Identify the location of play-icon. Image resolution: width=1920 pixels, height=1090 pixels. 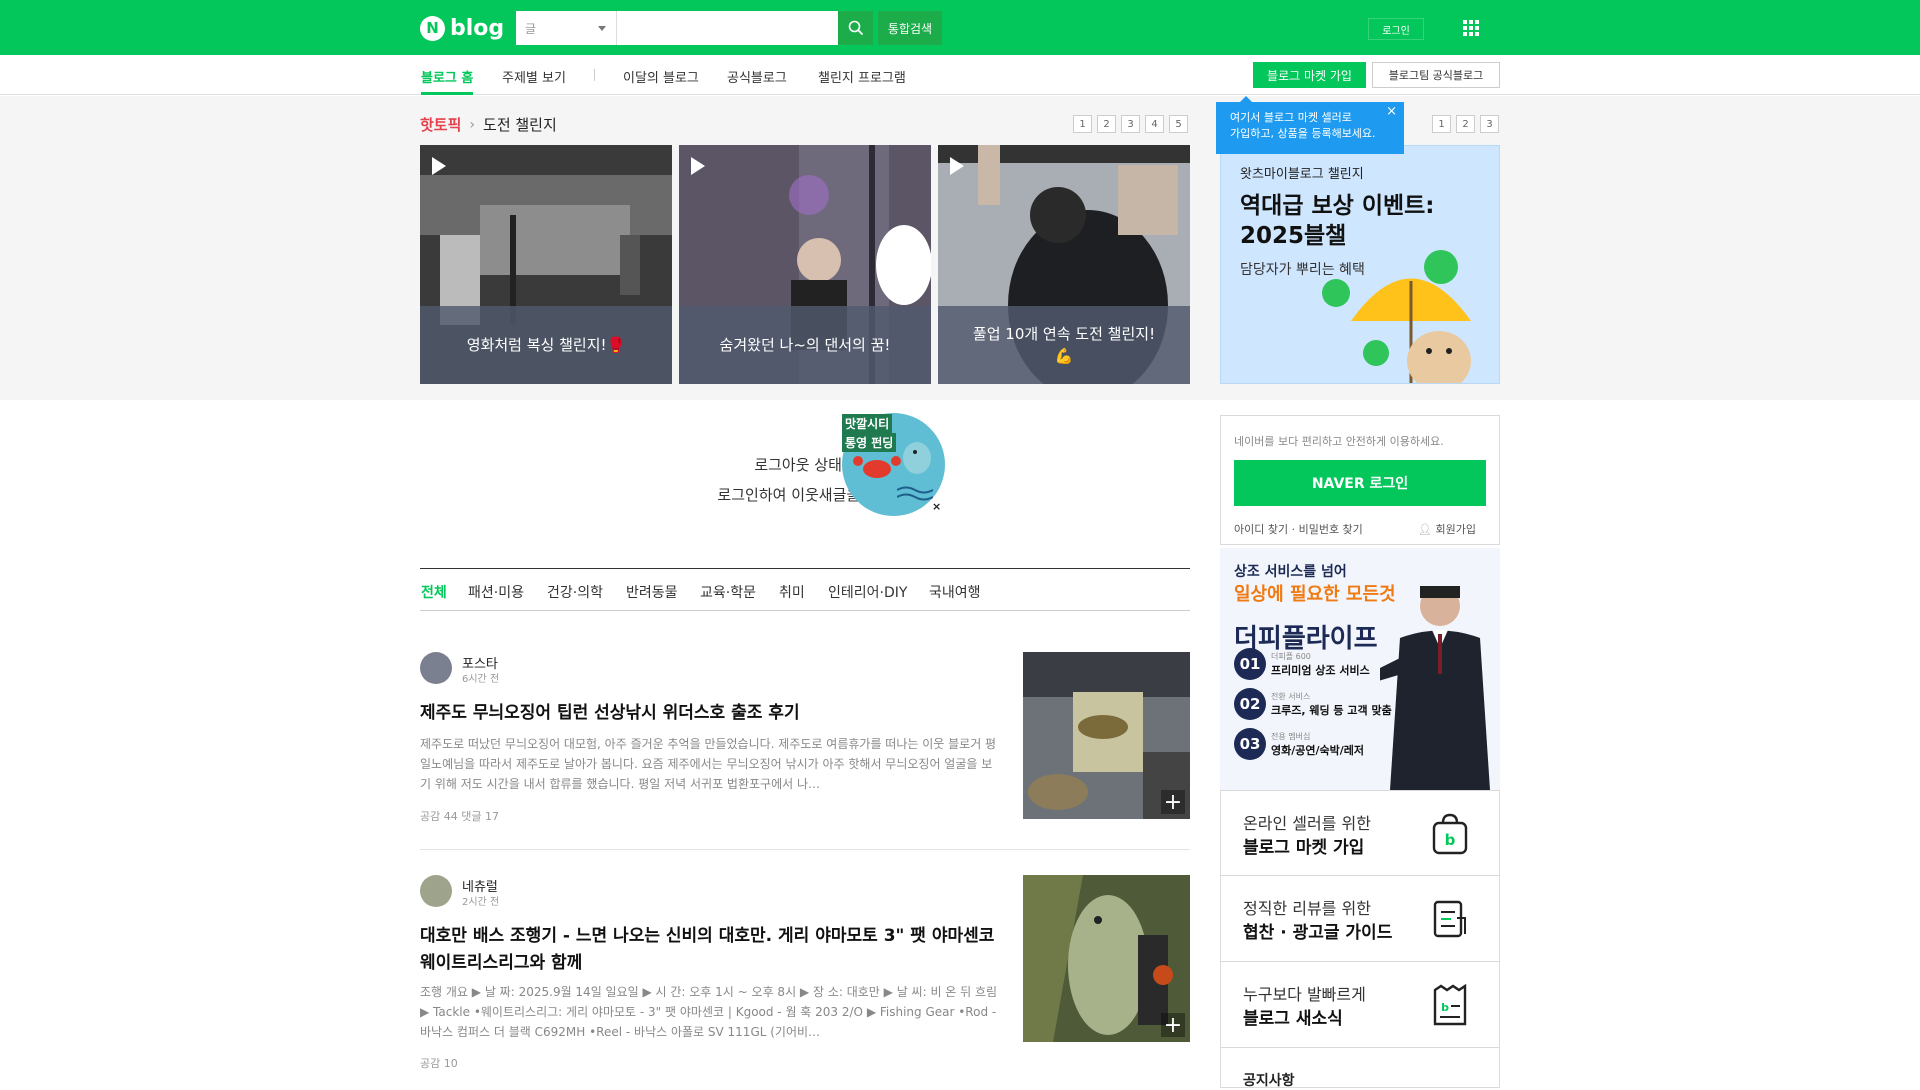
(957, 166).